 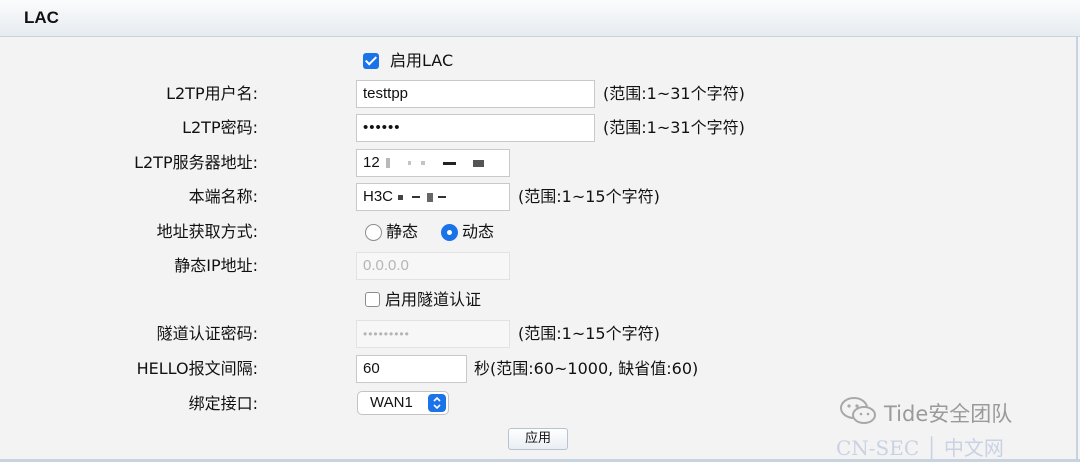 What do you see at coordinates (207, 231) in the screenshot?
I see `addr-mode-label: 地址获取方式:` at bounding box center [207, 231].